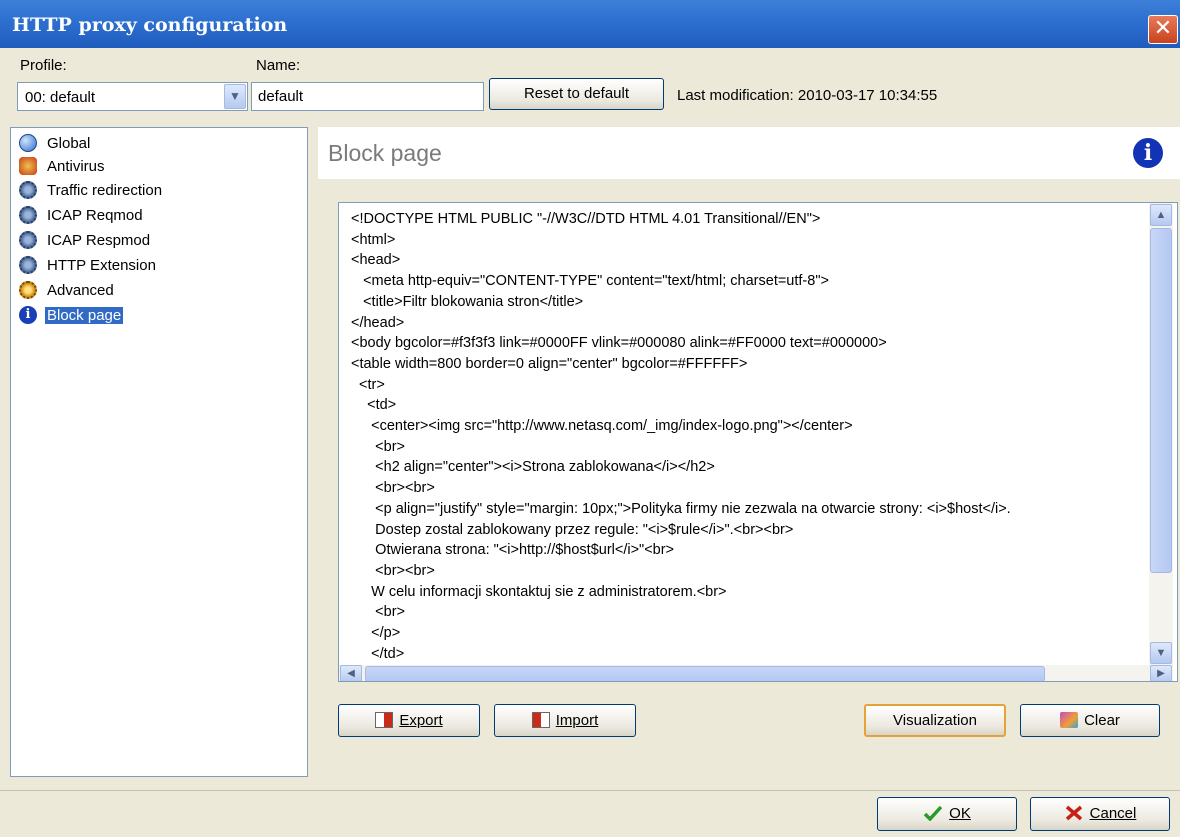 The image size is (1180, 837). I want to click on tree-item-traffic-redirection: Traffic redirection, so click(91, 190).